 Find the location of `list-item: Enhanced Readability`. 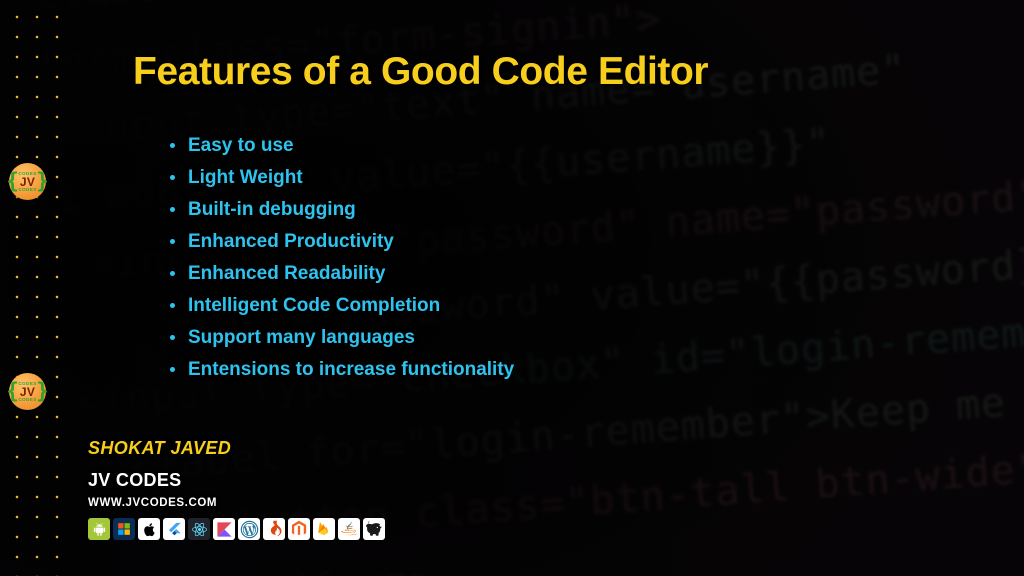

list-item: Enhanced Readability is located at coordinates (342, 273).